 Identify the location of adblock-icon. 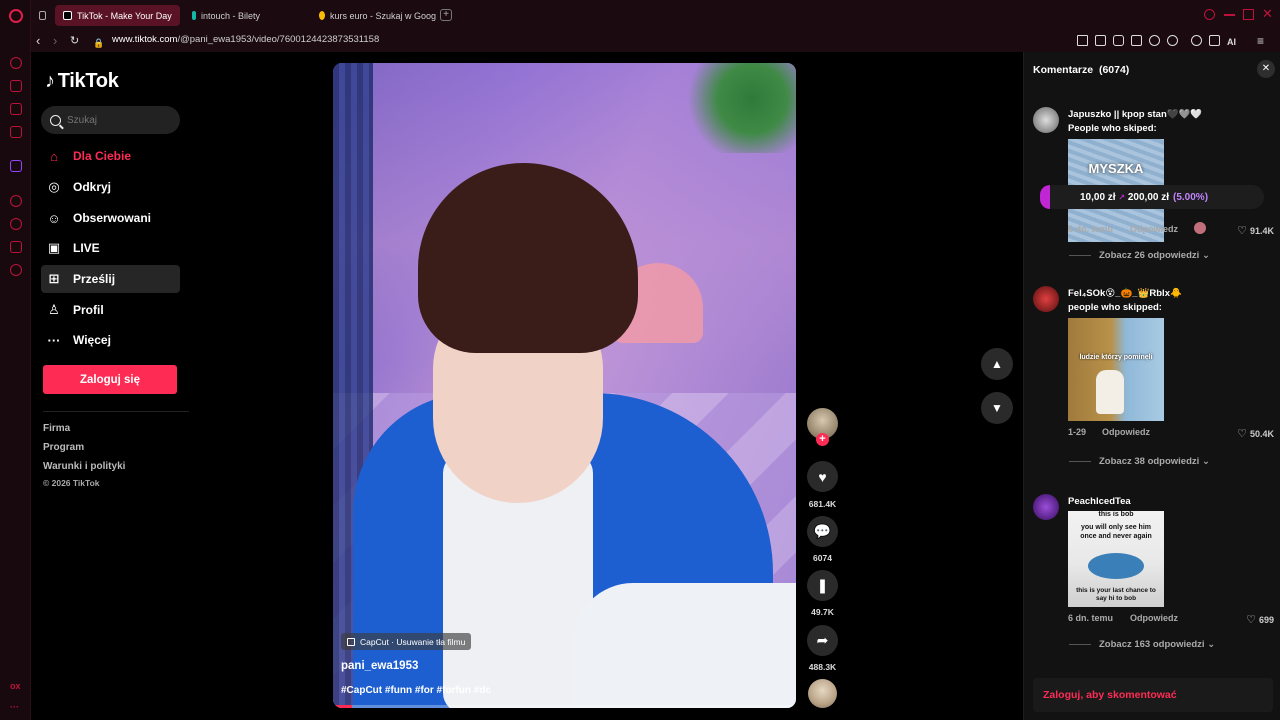
(1118, 40).